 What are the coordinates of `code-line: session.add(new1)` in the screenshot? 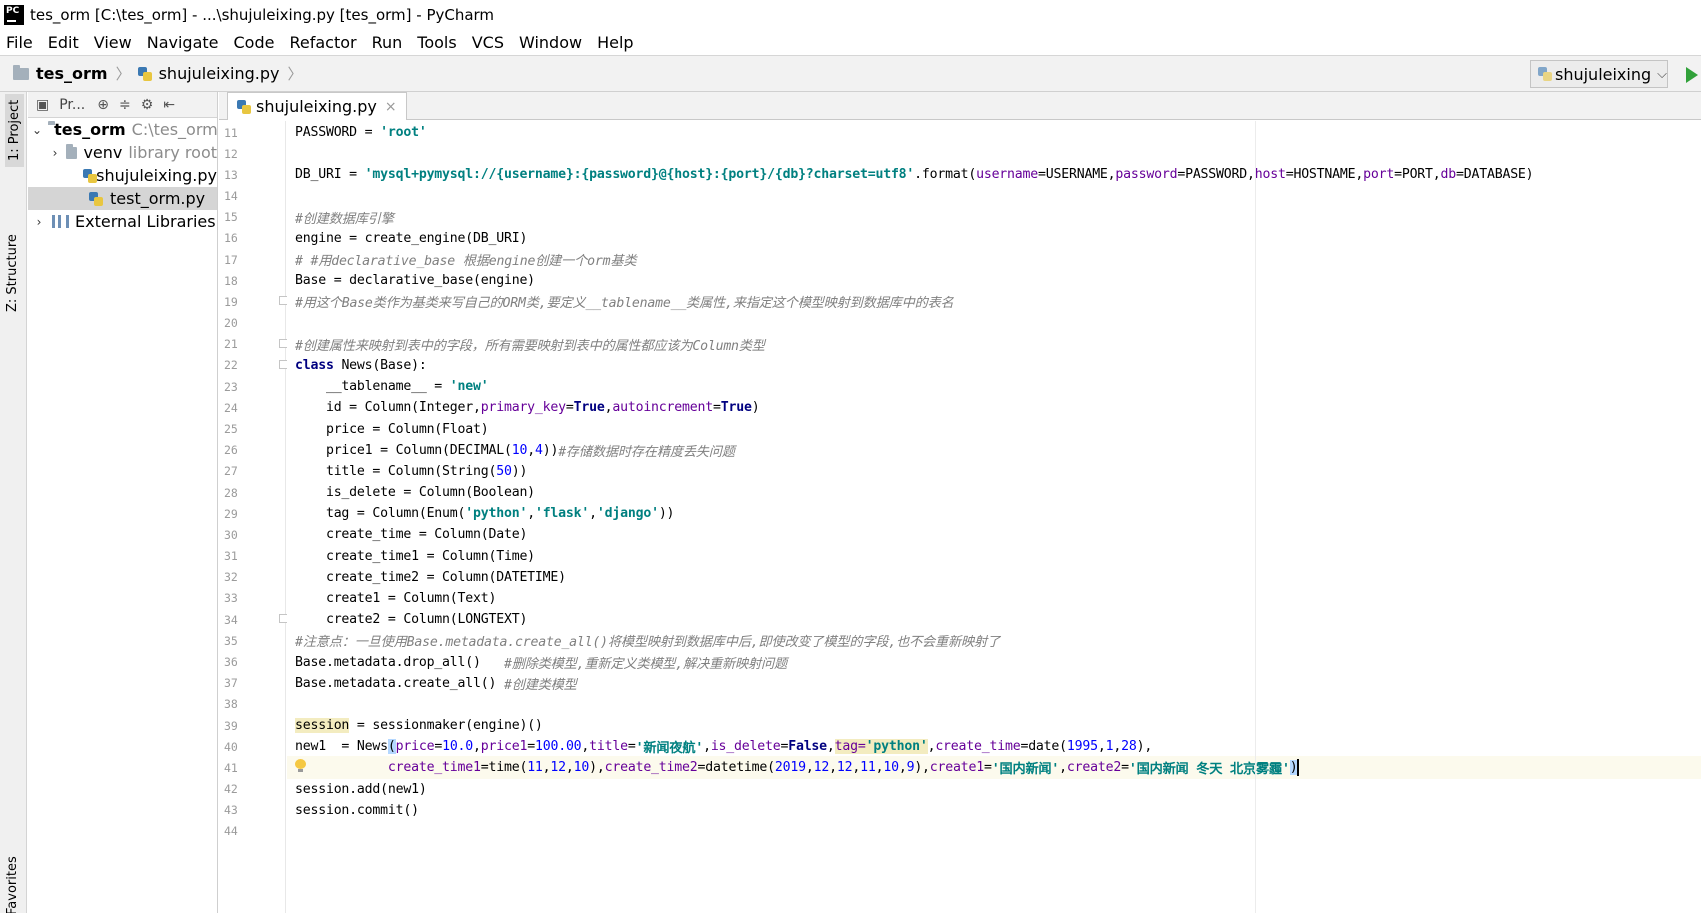 It's located at (994, 789).